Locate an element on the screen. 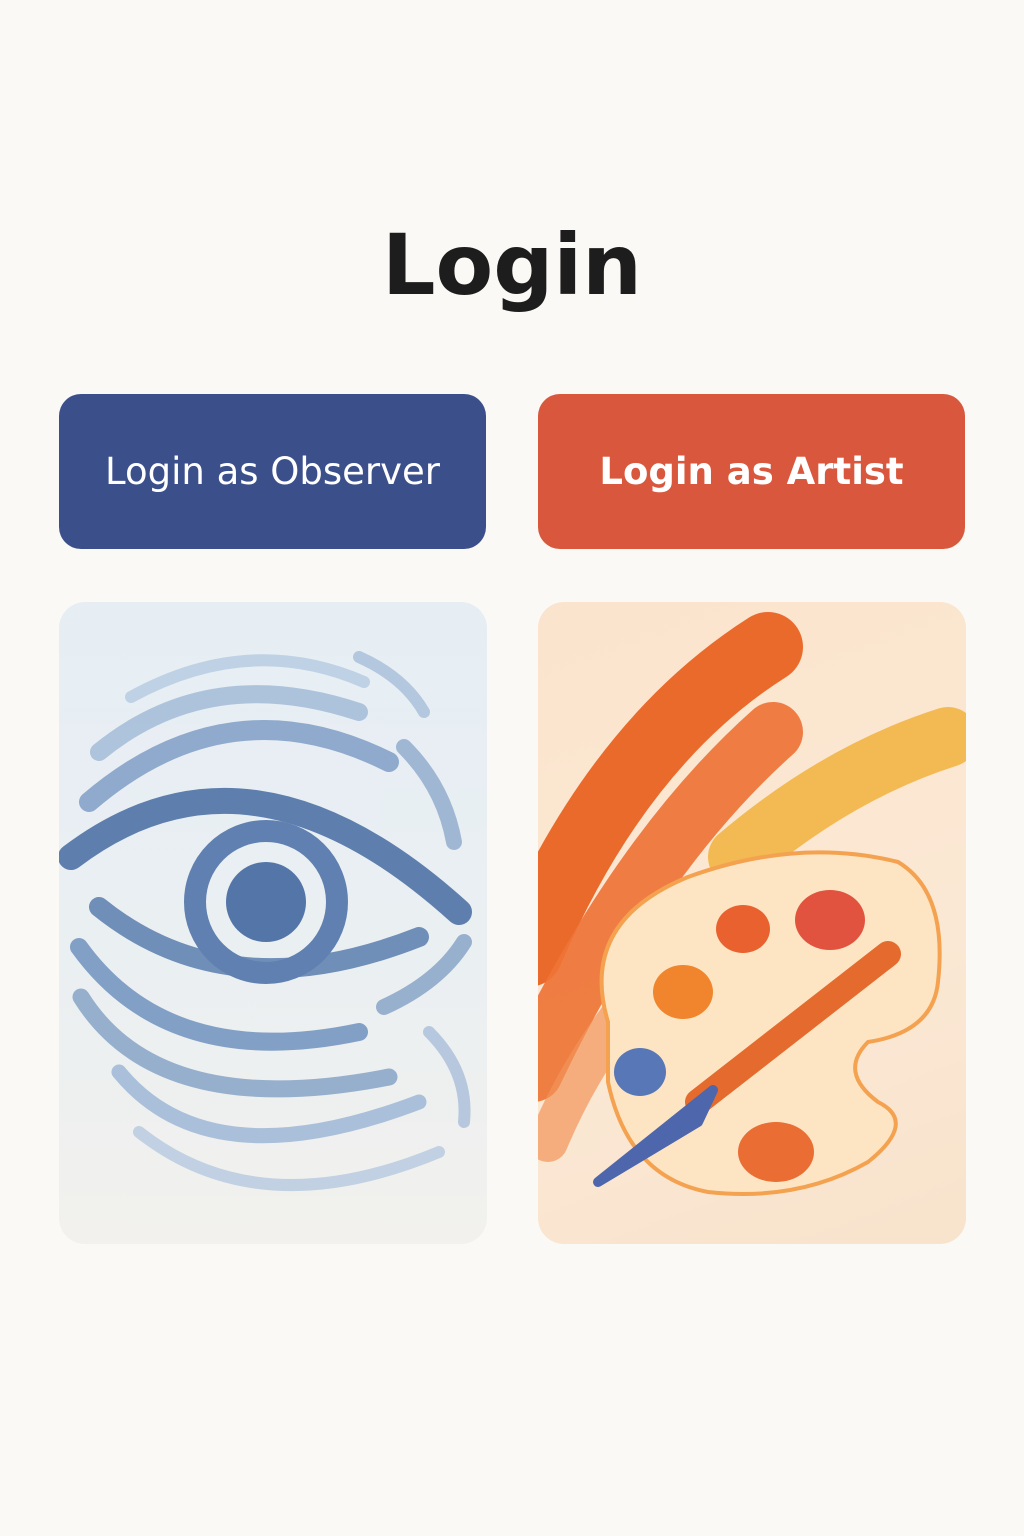 The height and width of the screenshot is (1536, 1024). eye-icon is located at coordinates (265, 921).